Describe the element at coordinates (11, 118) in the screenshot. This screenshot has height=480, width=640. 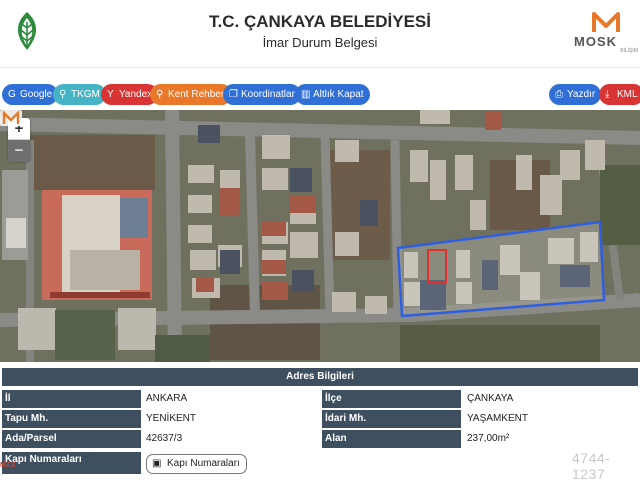
I see `mosk-map-icon` at that location.